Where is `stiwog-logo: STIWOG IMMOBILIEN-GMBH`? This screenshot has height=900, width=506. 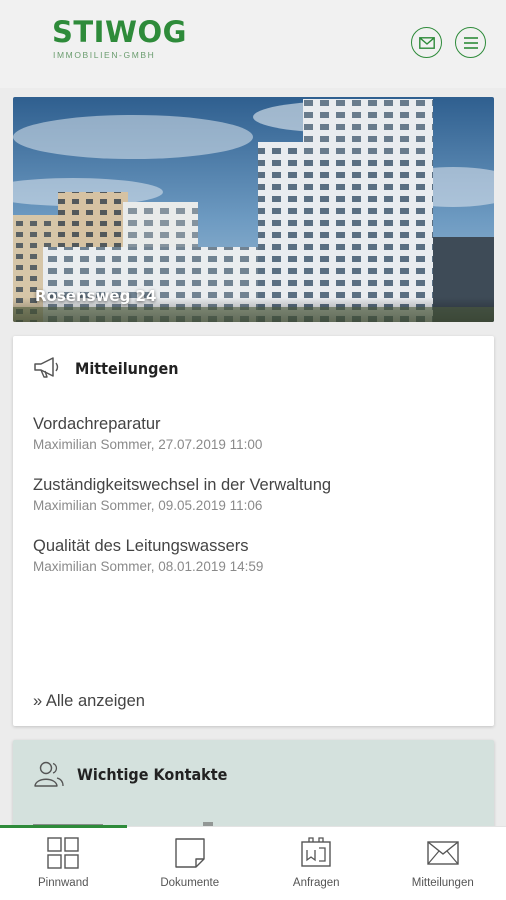
stiwog-logo: STIWOG IMMOBILIEN-GMBH is located at coordinates (119, 44).